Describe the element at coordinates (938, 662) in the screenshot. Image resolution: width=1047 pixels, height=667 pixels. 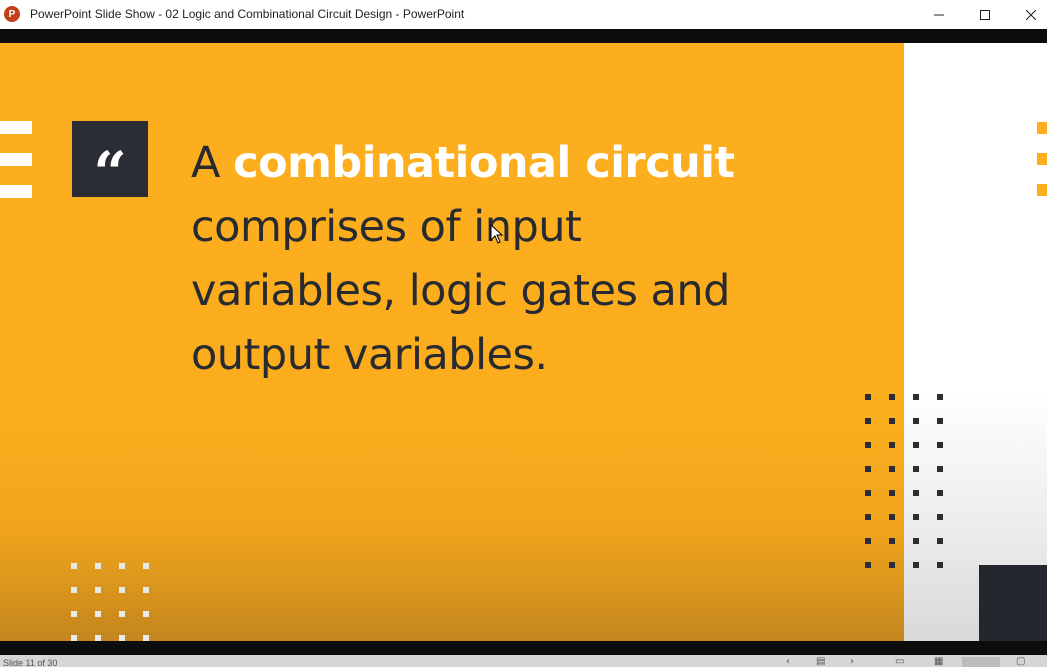
I see `slide-sorter-icon: ▦` at that location.